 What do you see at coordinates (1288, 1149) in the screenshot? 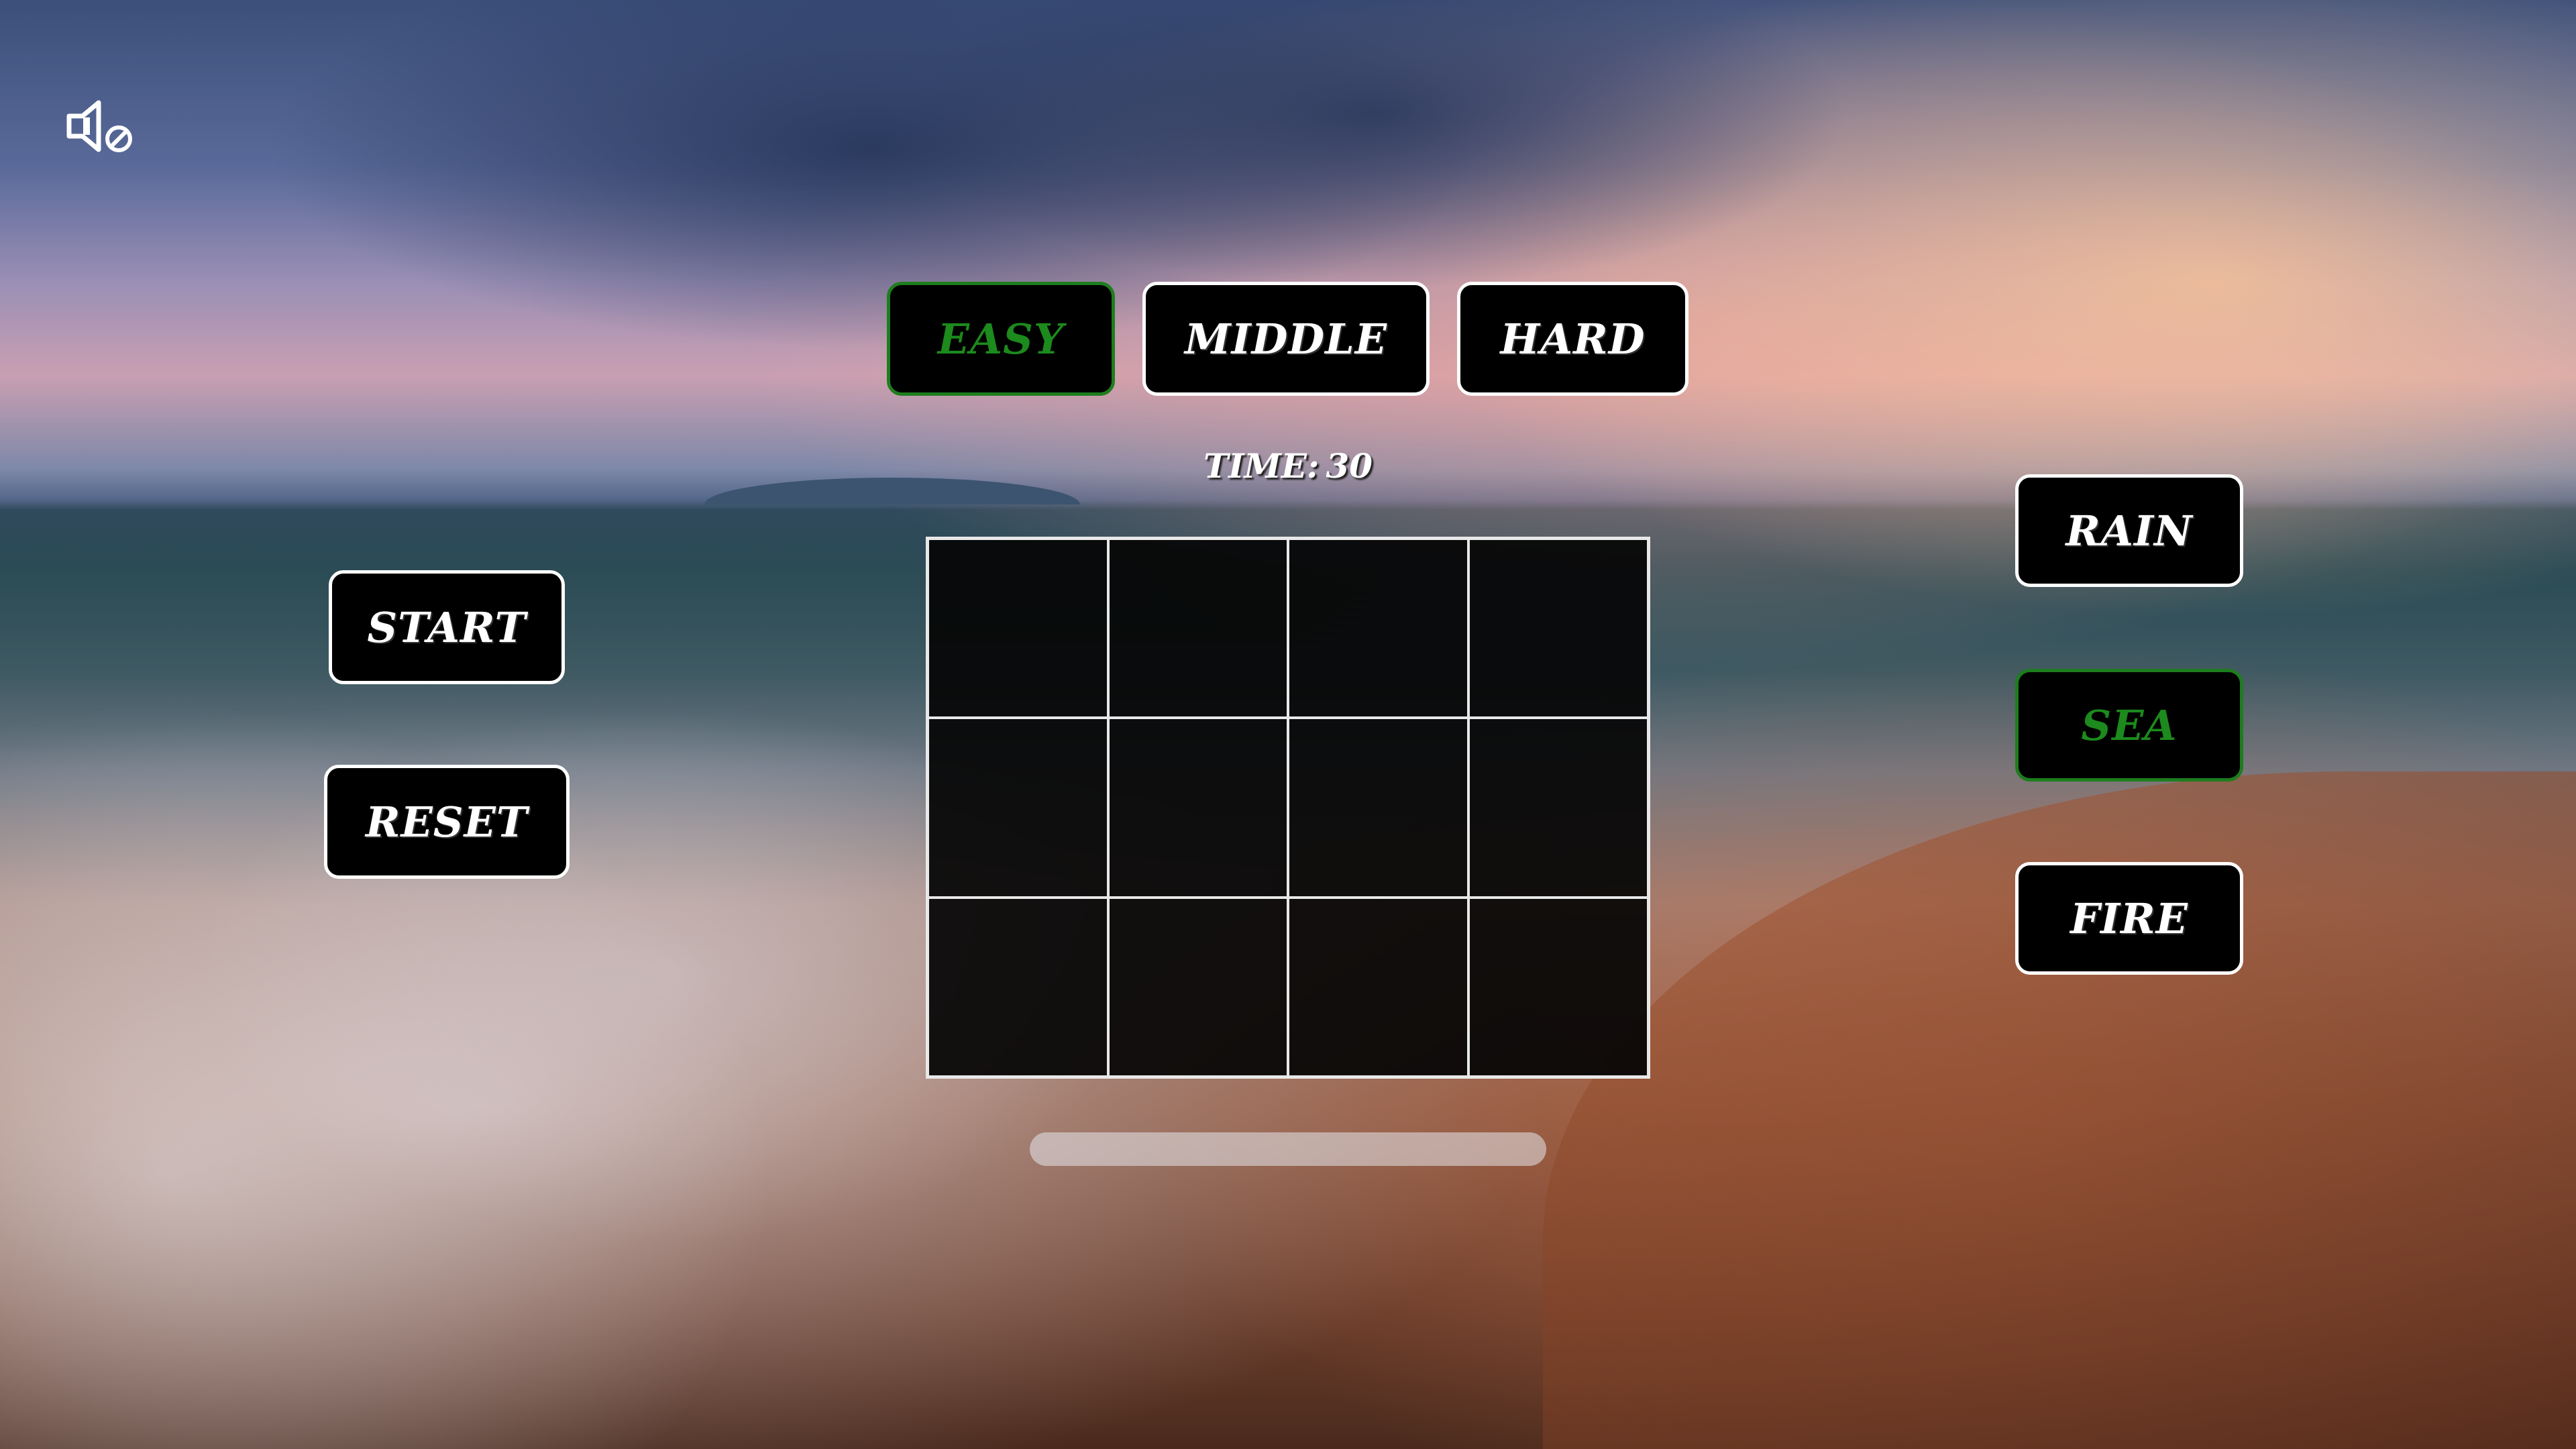
I see `progress-bar` at bounding box center [1288, 1149].